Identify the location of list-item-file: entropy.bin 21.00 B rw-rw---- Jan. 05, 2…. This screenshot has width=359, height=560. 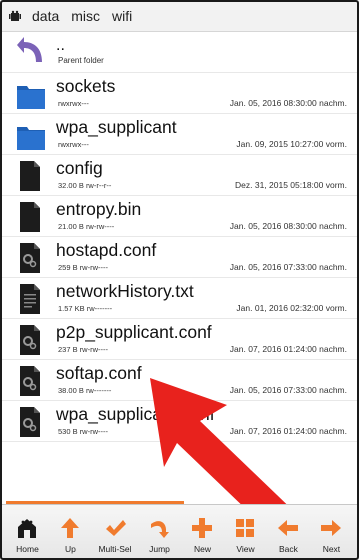
(179, 216).